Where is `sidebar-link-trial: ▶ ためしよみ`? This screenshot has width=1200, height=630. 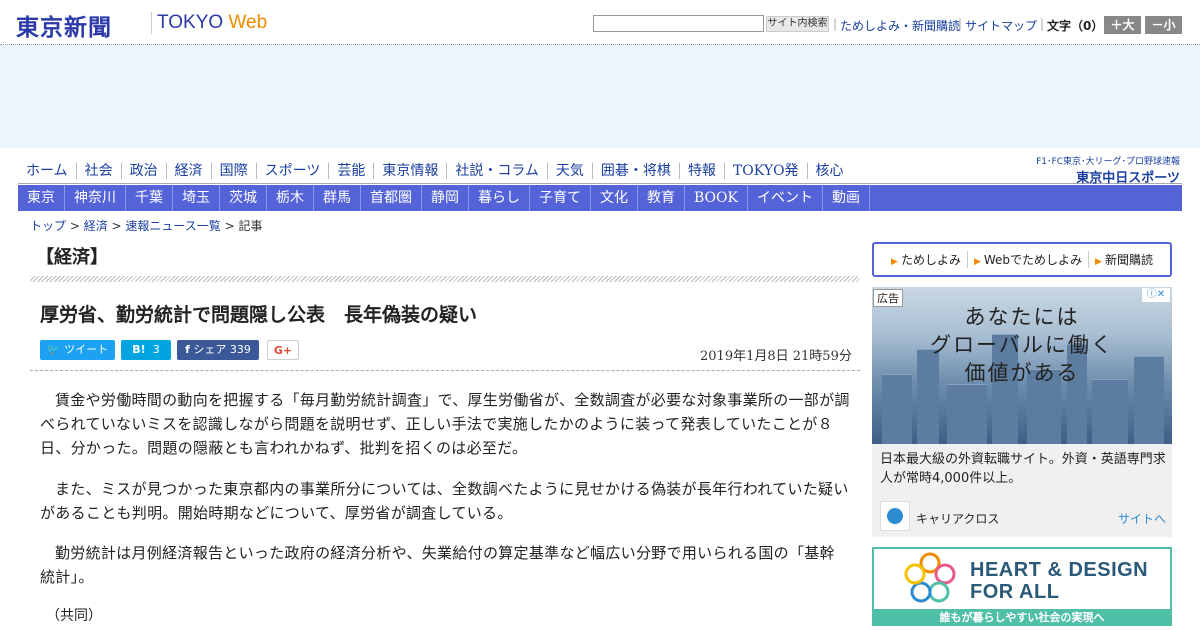 sidebar-link-trial: ▶ ためしよみ is located at coordinates (926, 259).